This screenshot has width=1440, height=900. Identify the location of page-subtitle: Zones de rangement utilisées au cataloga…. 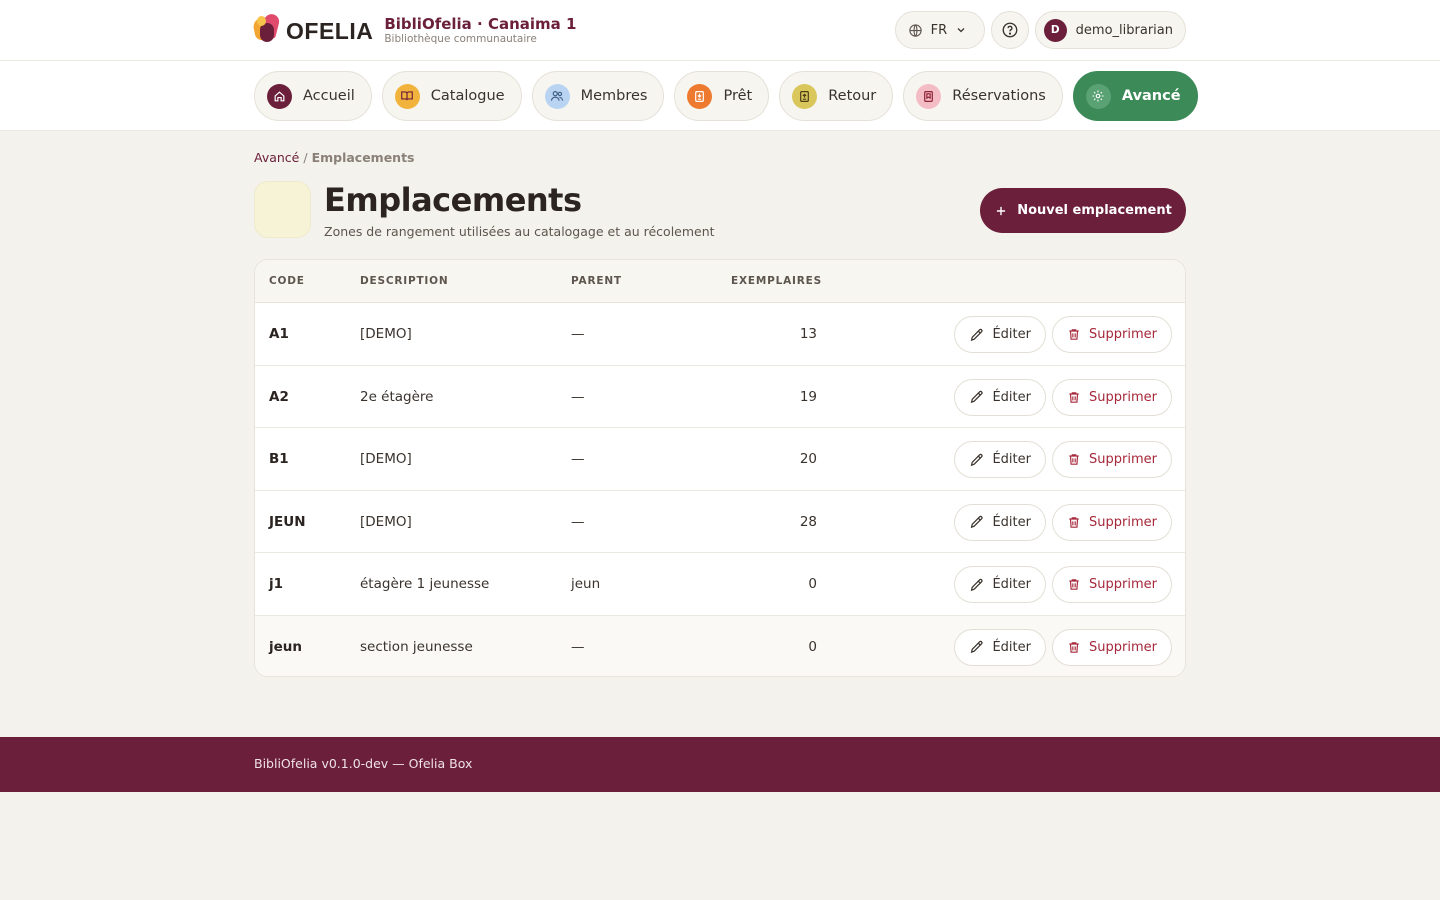
(519, 231).